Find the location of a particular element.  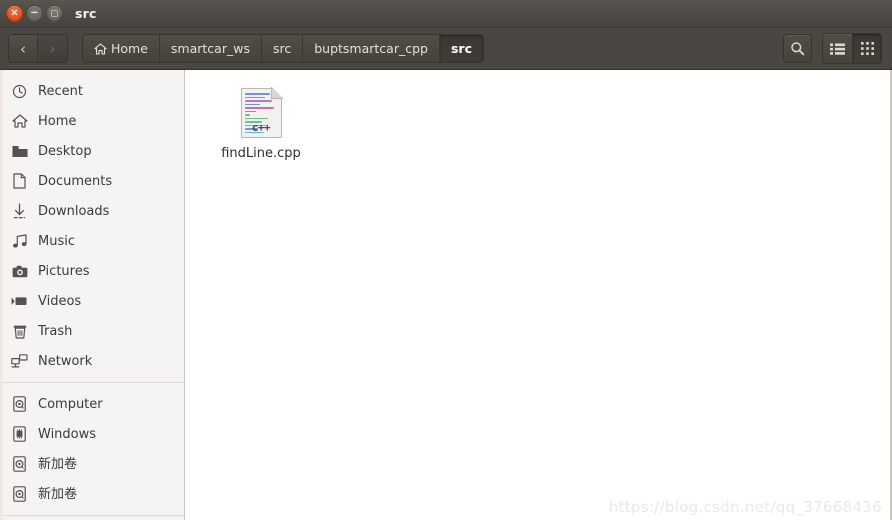

maximize-button: □ is located at coordinates (54, 13).